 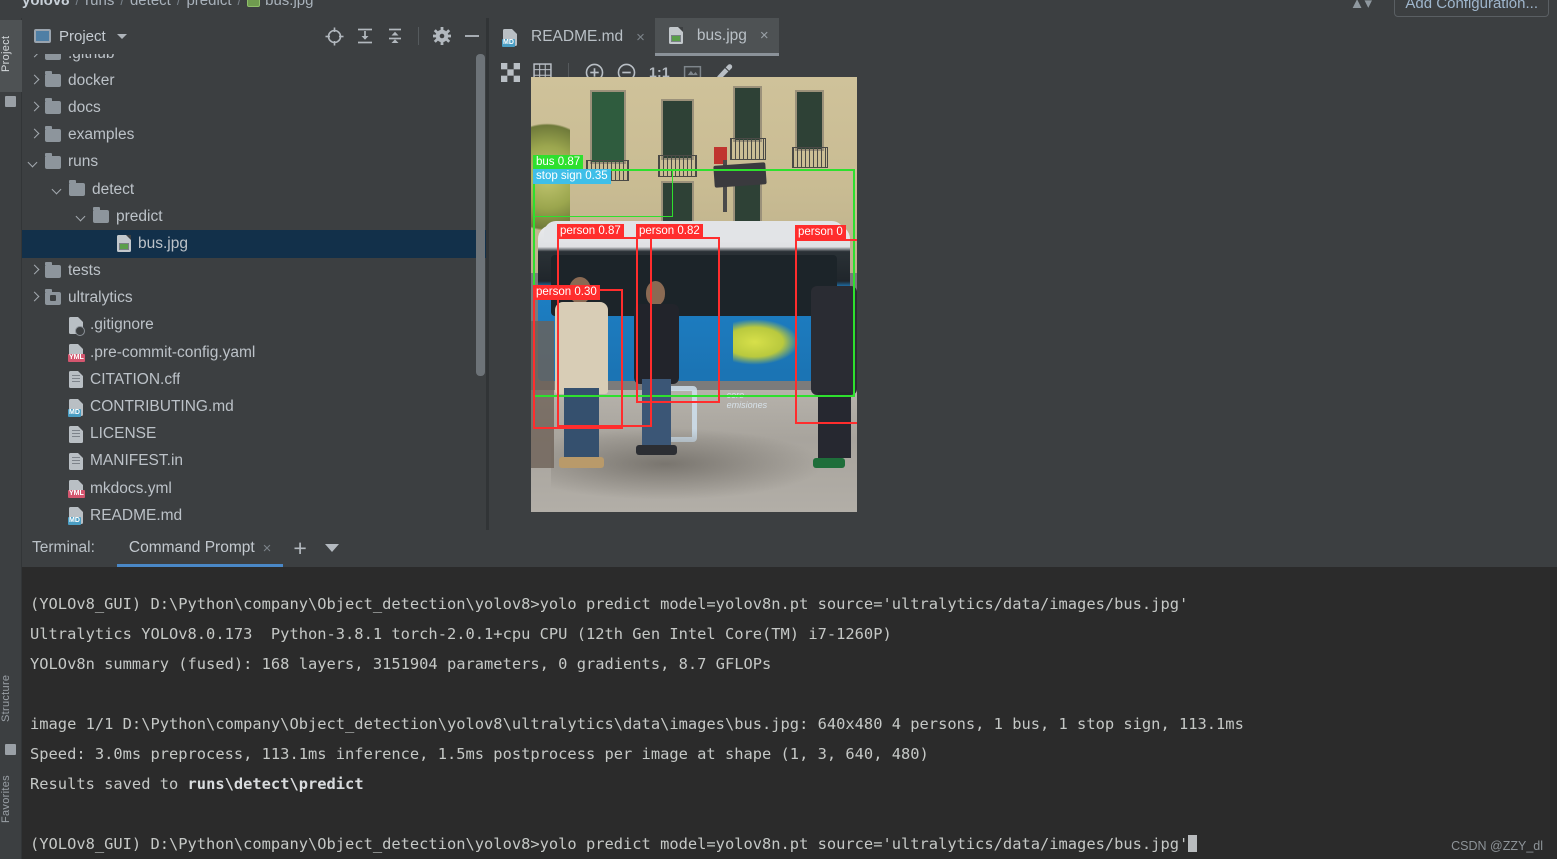 What do you see at coordinates (255, 189) in the screenshot?
I see `tree-row: detect` at bounding box center [255, 189].